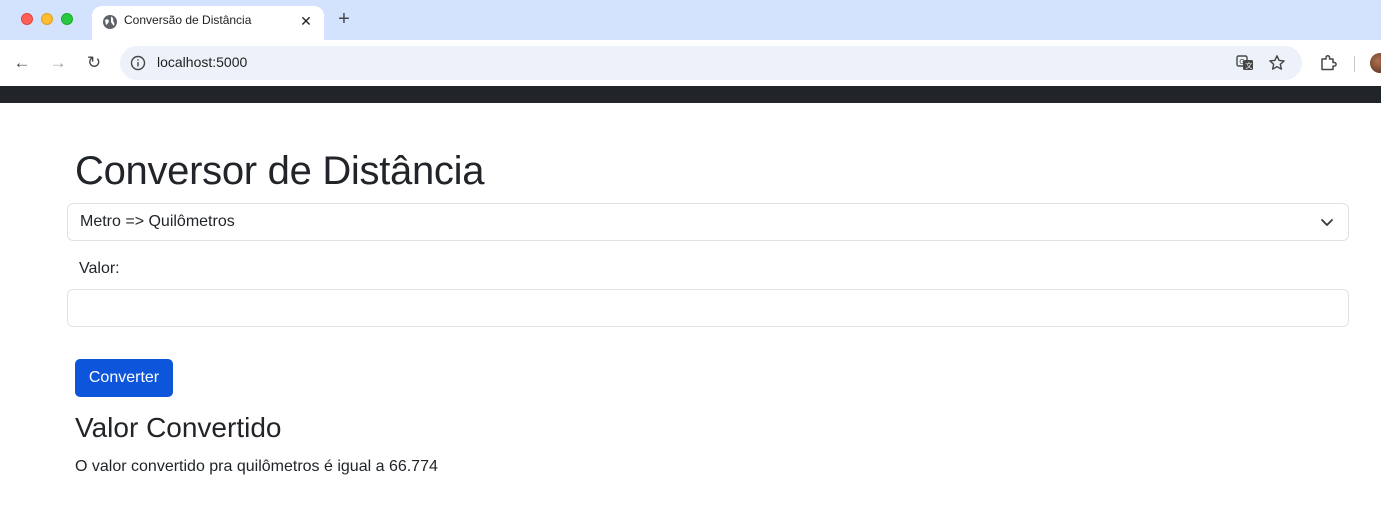  What do you see at coordinates (690, 94) in the screenshot?
I see `page-navbar` at bounding box center [690, 94].